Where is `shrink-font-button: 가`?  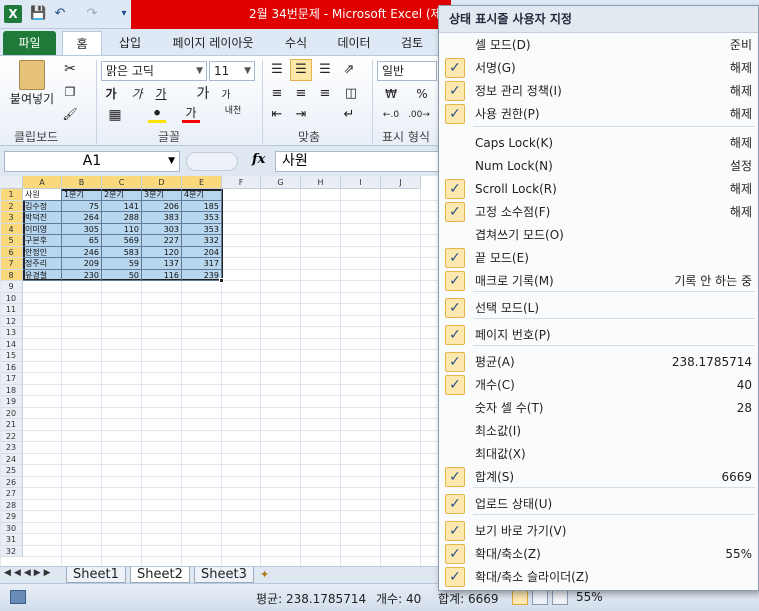 shrink-font-button: 가 is located at coordinates (226, 96).